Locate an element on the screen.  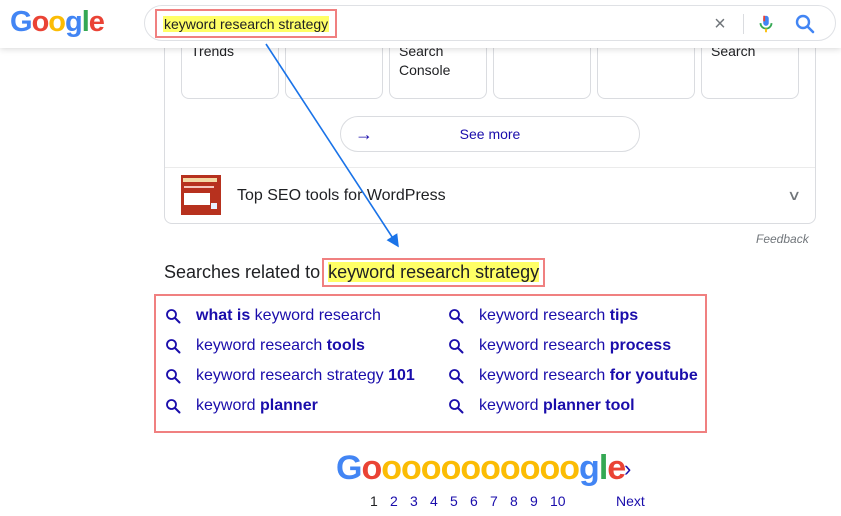
article-thumbnail is located at coordinates (201, 195).